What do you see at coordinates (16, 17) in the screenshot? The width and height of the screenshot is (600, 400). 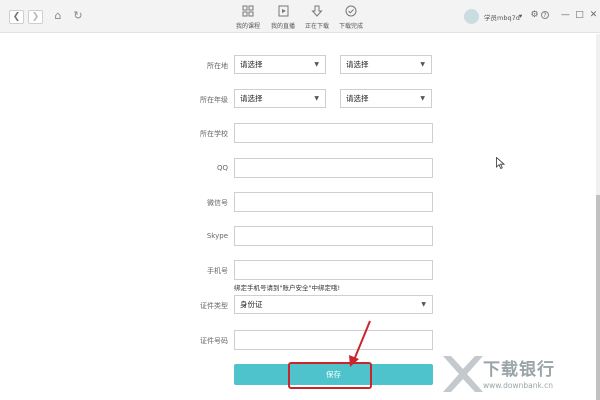 I see `back-button: ❮` at bounding box center [16, 17].